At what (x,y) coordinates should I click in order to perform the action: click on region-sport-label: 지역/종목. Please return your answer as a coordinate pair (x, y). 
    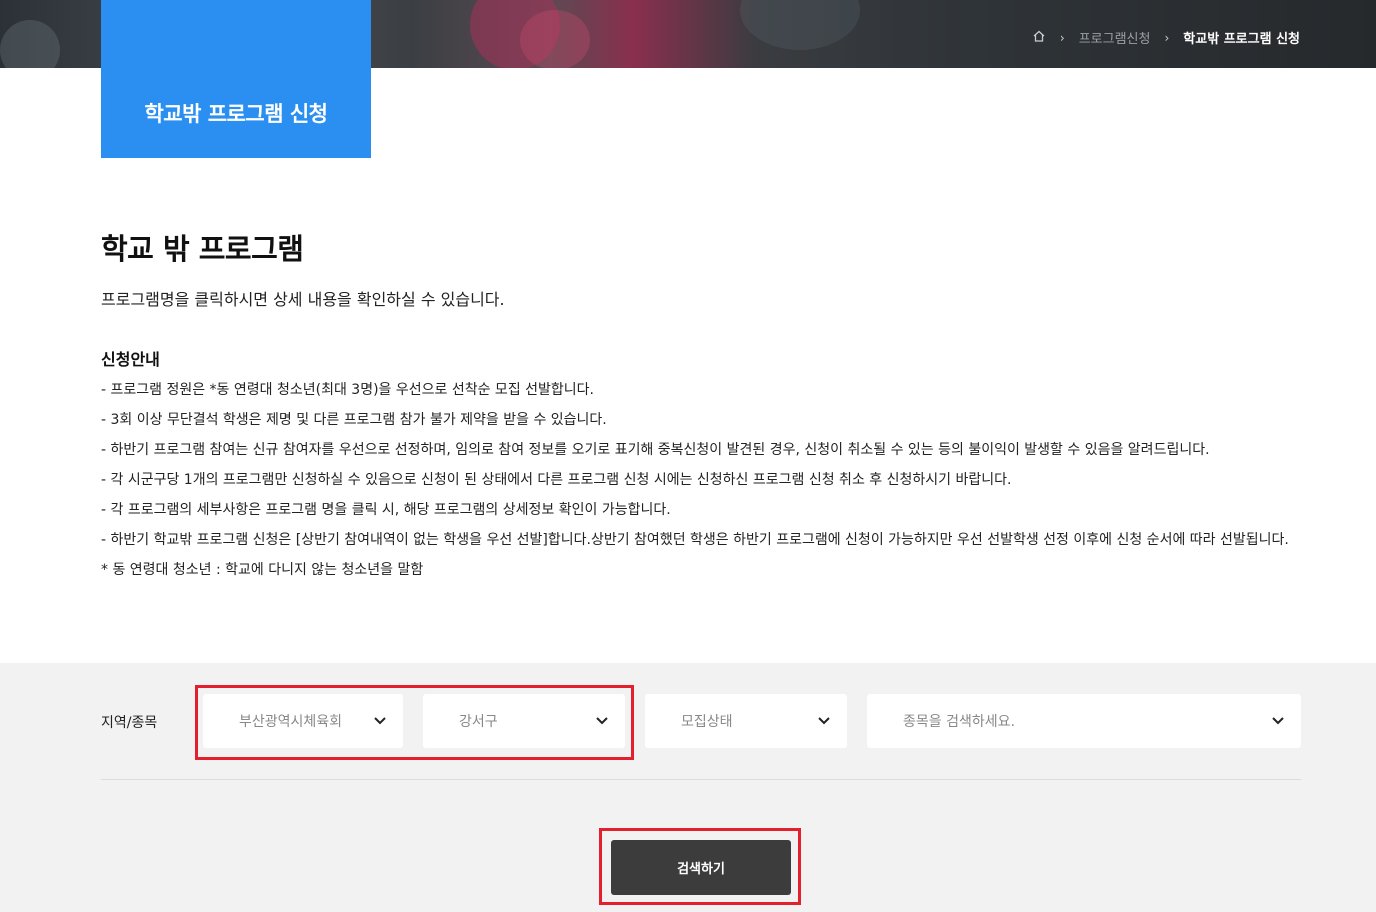
    Looking at the image, I should click on (129, 723).